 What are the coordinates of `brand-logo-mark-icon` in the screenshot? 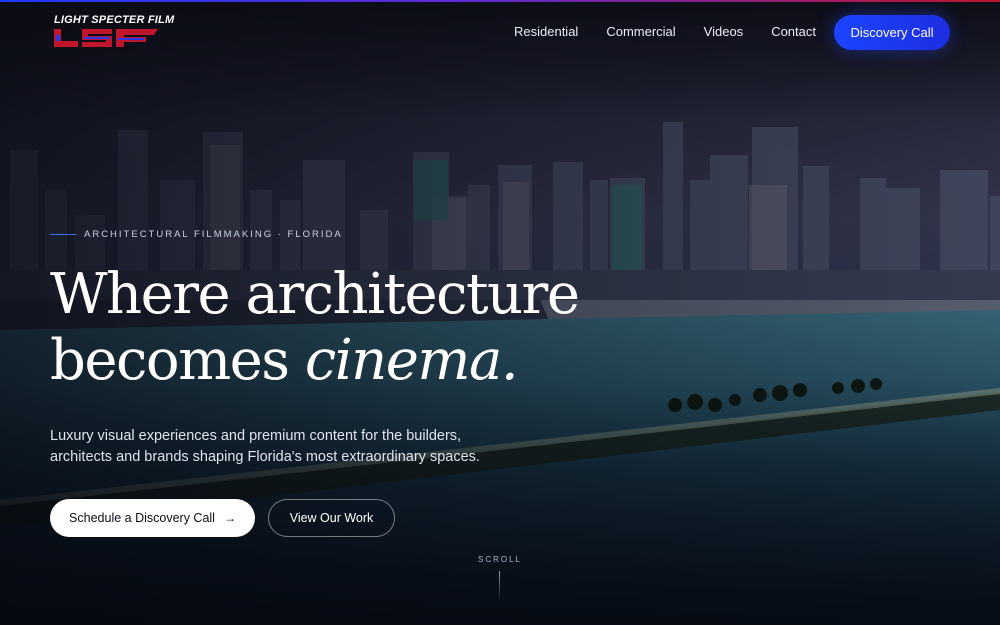 It's located at (106, 38).